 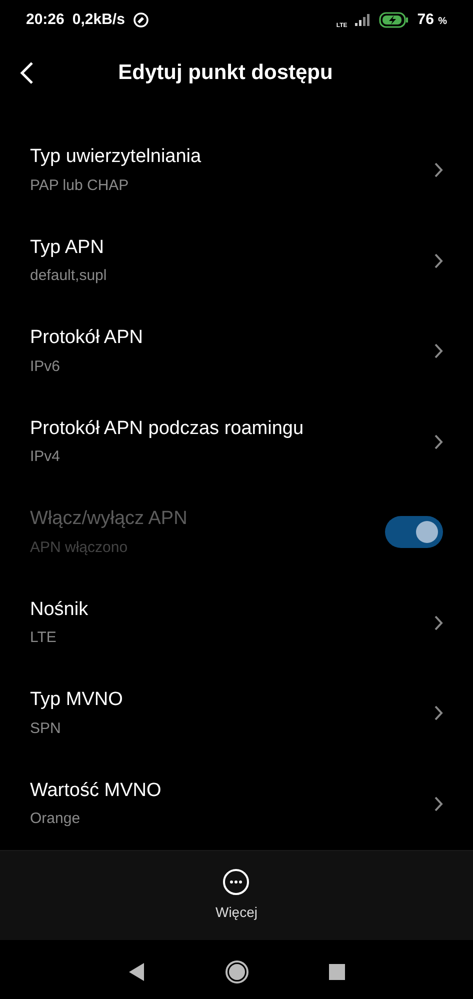 What do you see at coordinates (394, 20) in the screenshot?
I see `battery-icon` at bounding box center [394, 20].